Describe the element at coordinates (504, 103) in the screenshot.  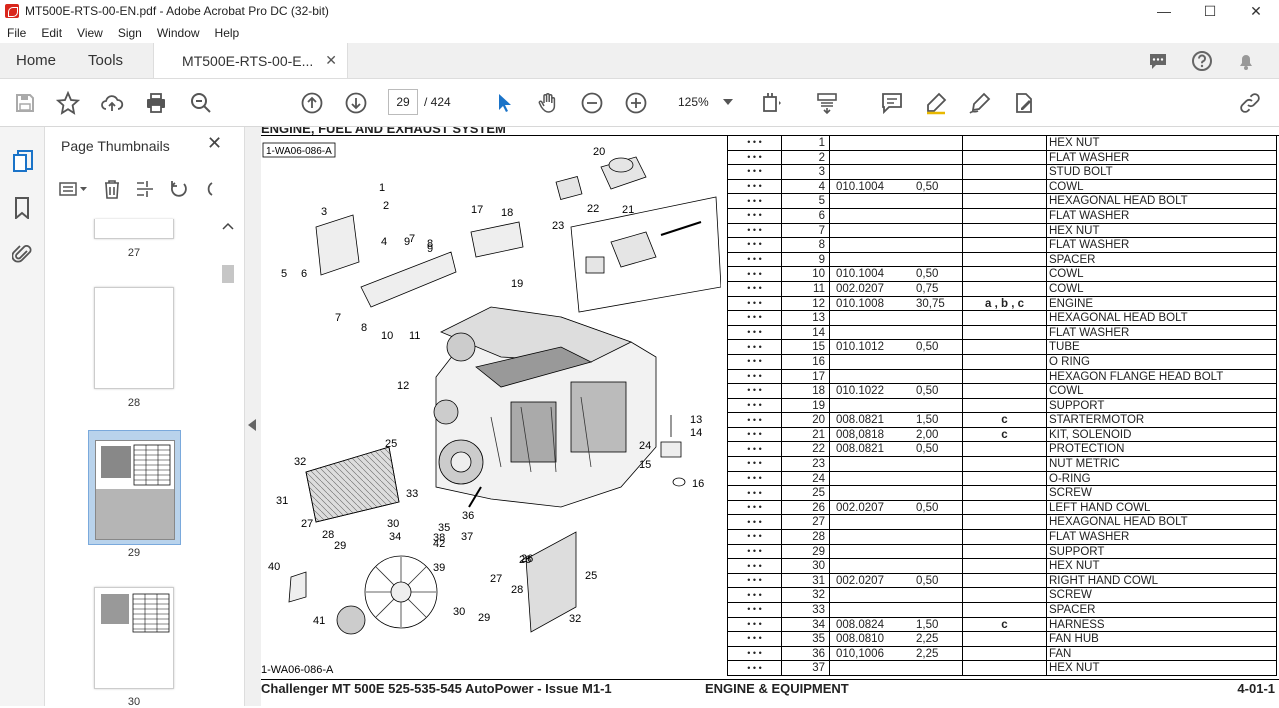
I see `select-cursor-icon` at that location.